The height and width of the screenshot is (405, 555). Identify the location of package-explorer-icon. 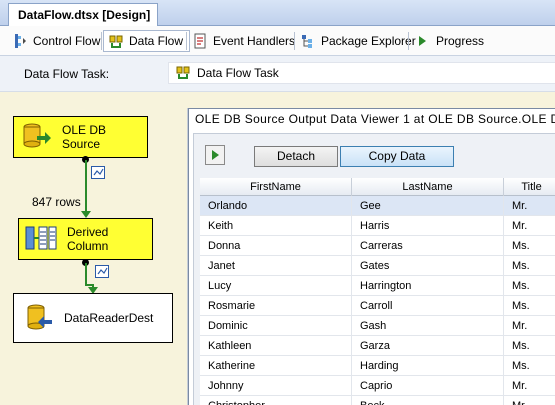
(308, 41).